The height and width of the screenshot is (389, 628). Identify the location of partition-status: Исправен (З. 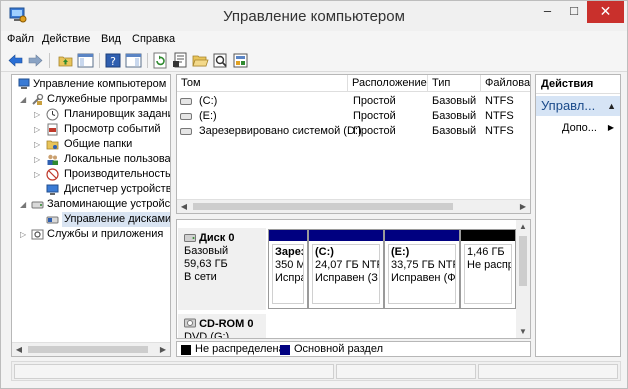
(346, 278).